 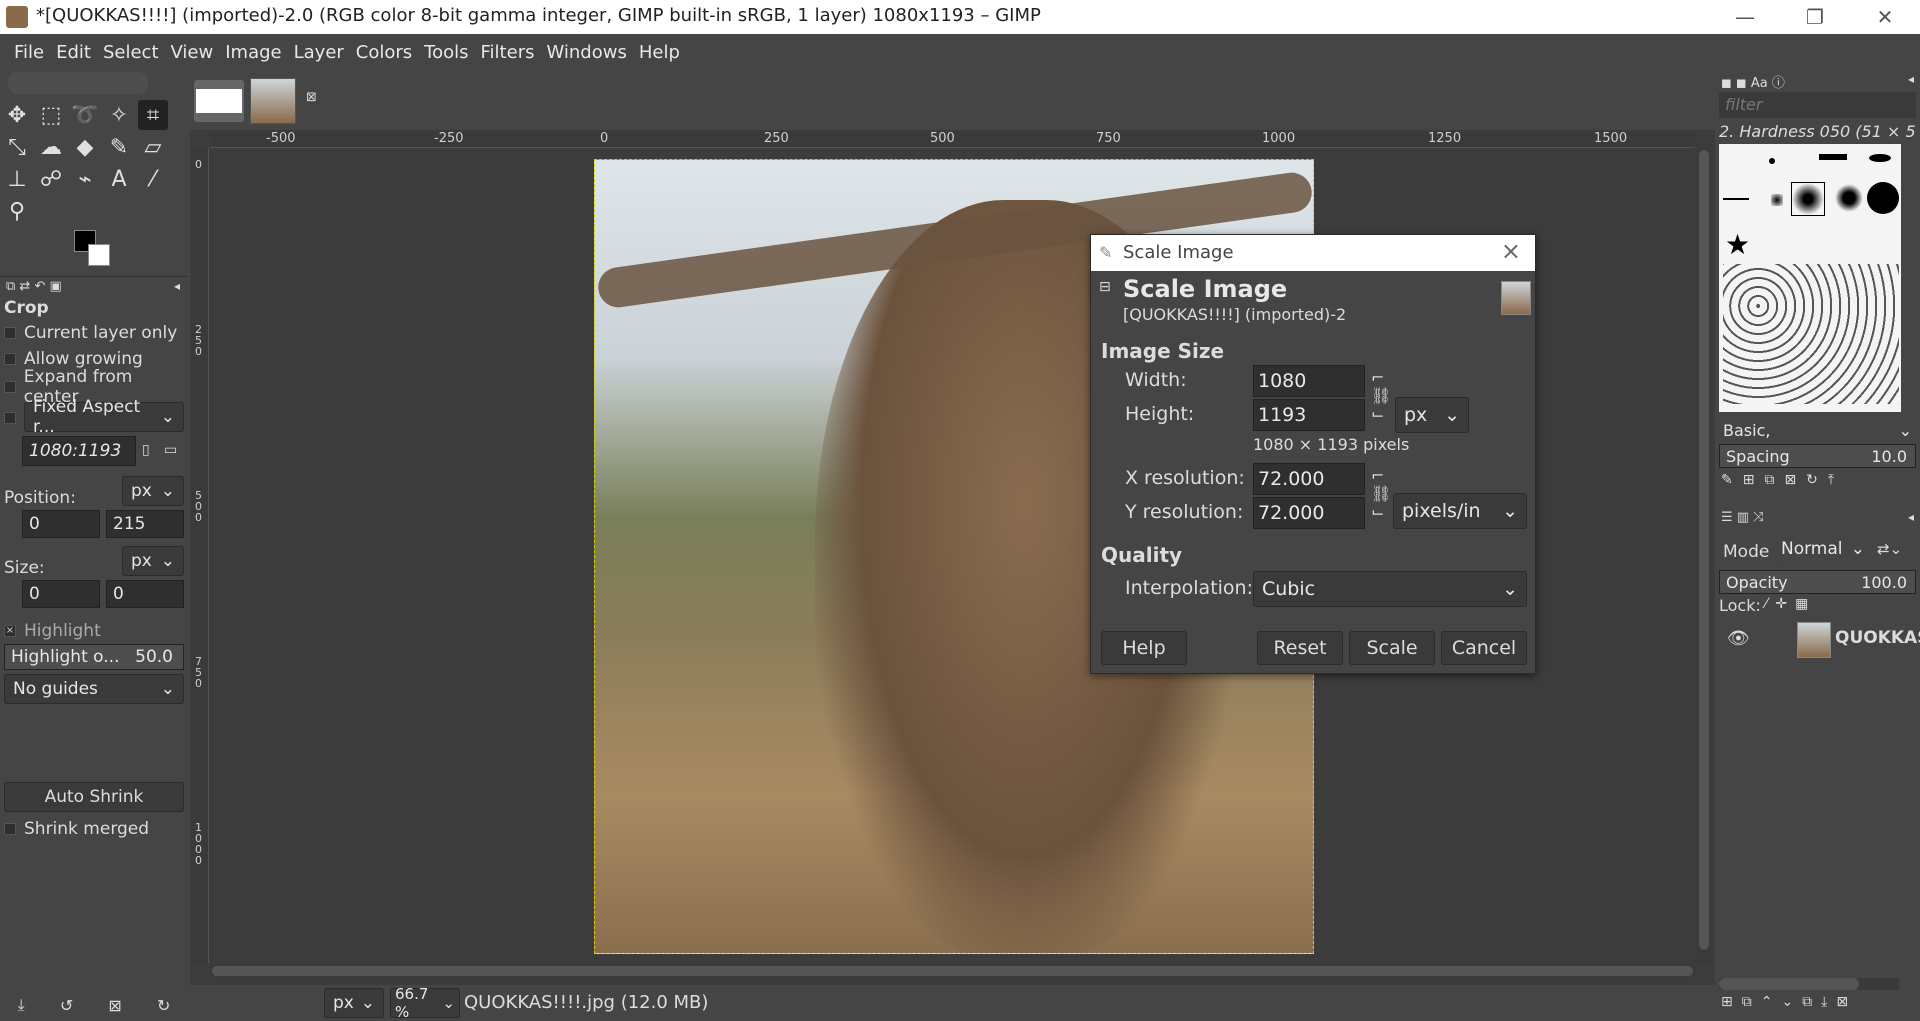 I want to click on fuzzy-select-tool-icon: ✧, so click(x=119, y=115).